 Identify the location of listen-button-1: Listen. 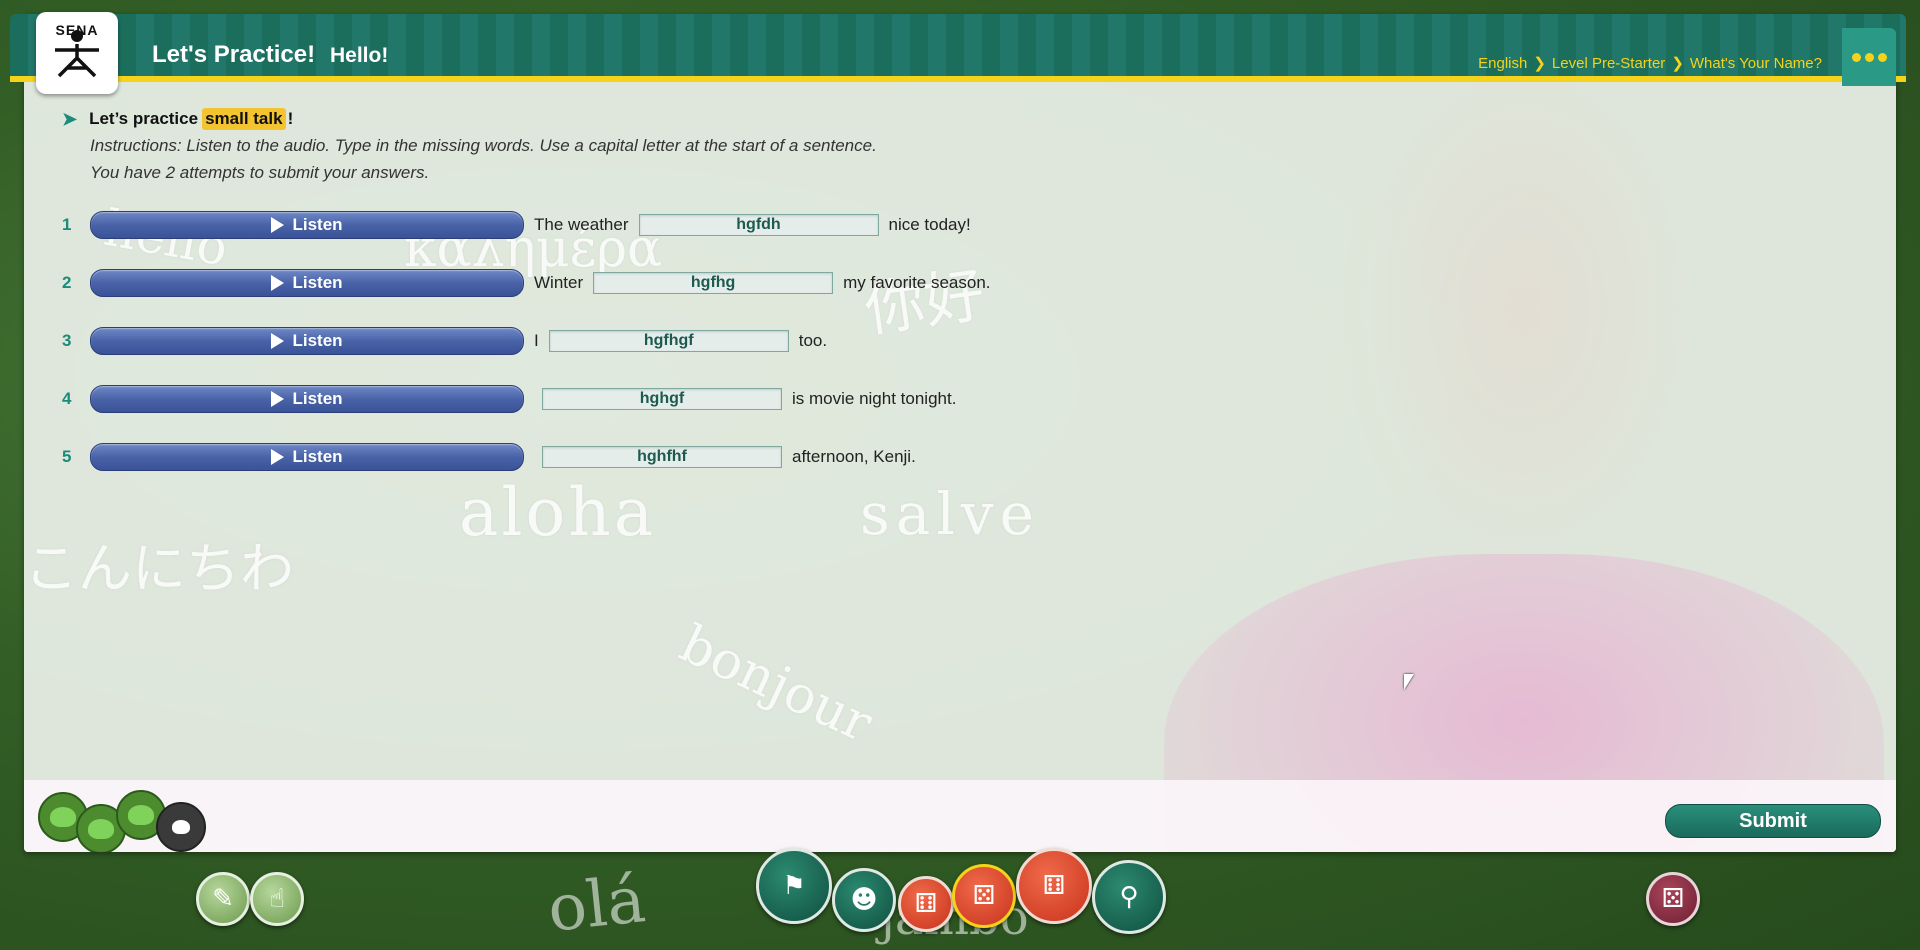
(307, 225).